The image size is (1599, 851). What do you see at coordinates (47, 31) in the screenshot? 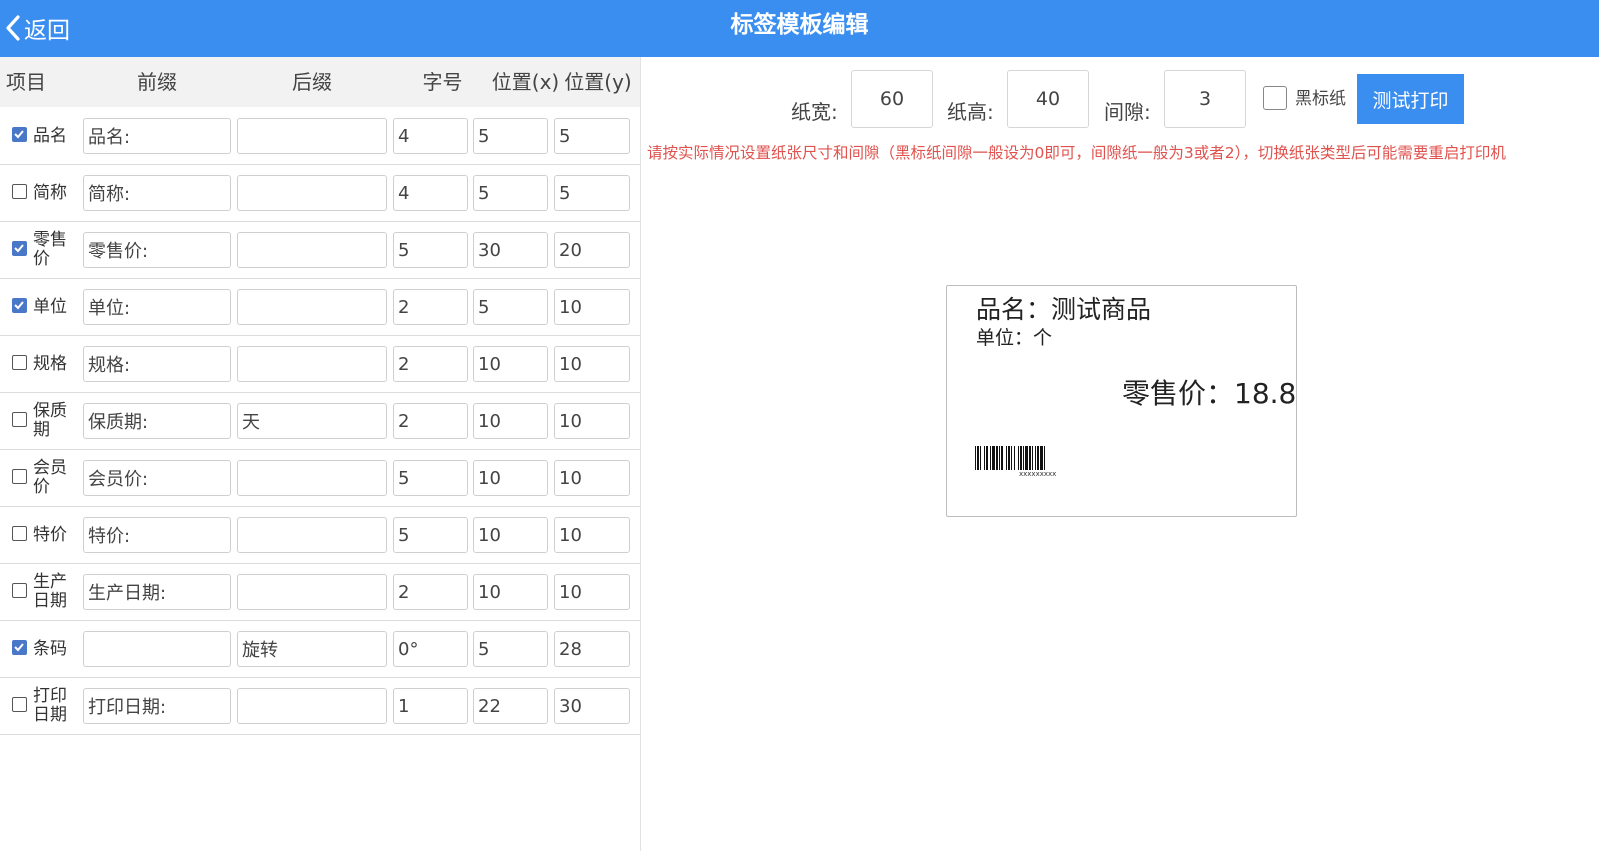
I see `back-label: 返回` at bounding box center [47, 31].